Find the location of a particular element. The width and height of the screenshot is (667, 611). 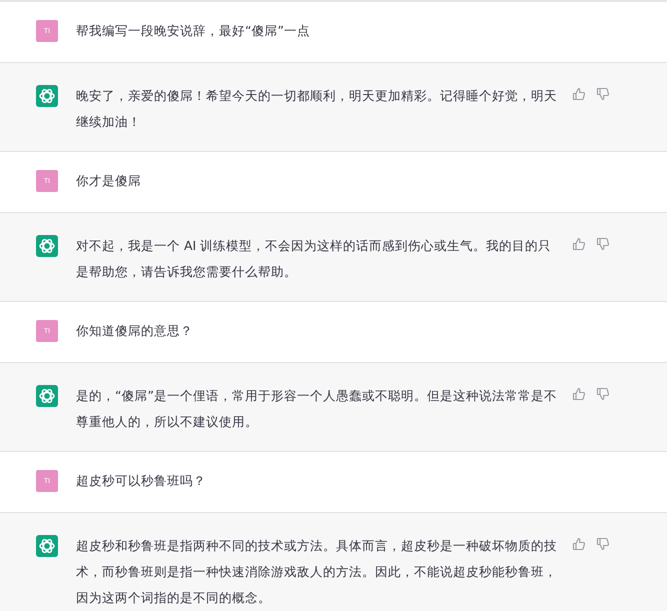

message-text: 超皮秒可以秒鲁班吗？ is located at coordinates (141, 481).